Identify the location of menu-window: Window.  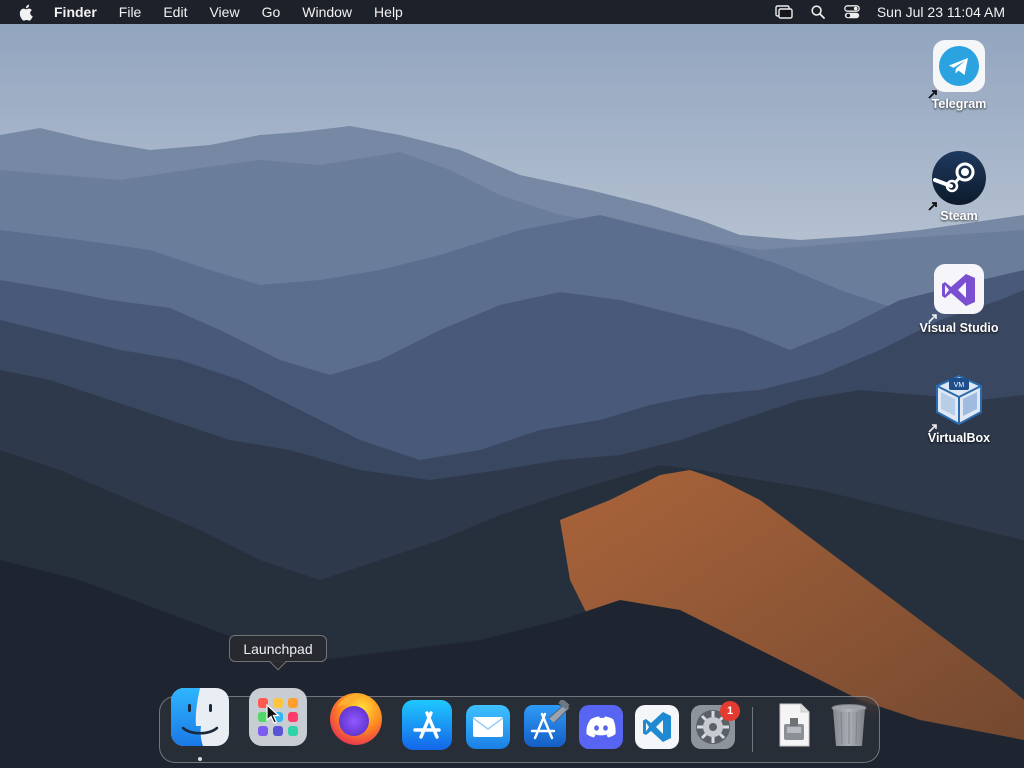
(327, 12).